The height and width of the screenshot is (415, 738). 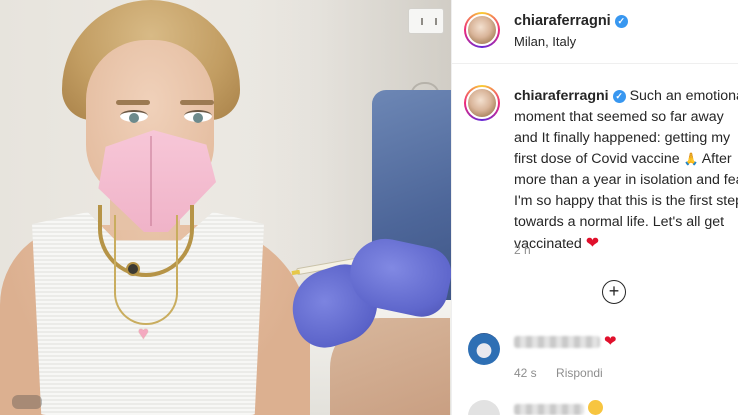 What do you see at coordinates (579, 373) in the screenshot?
I see `reply-button: Rispondi` at bounding box center [579, 373].